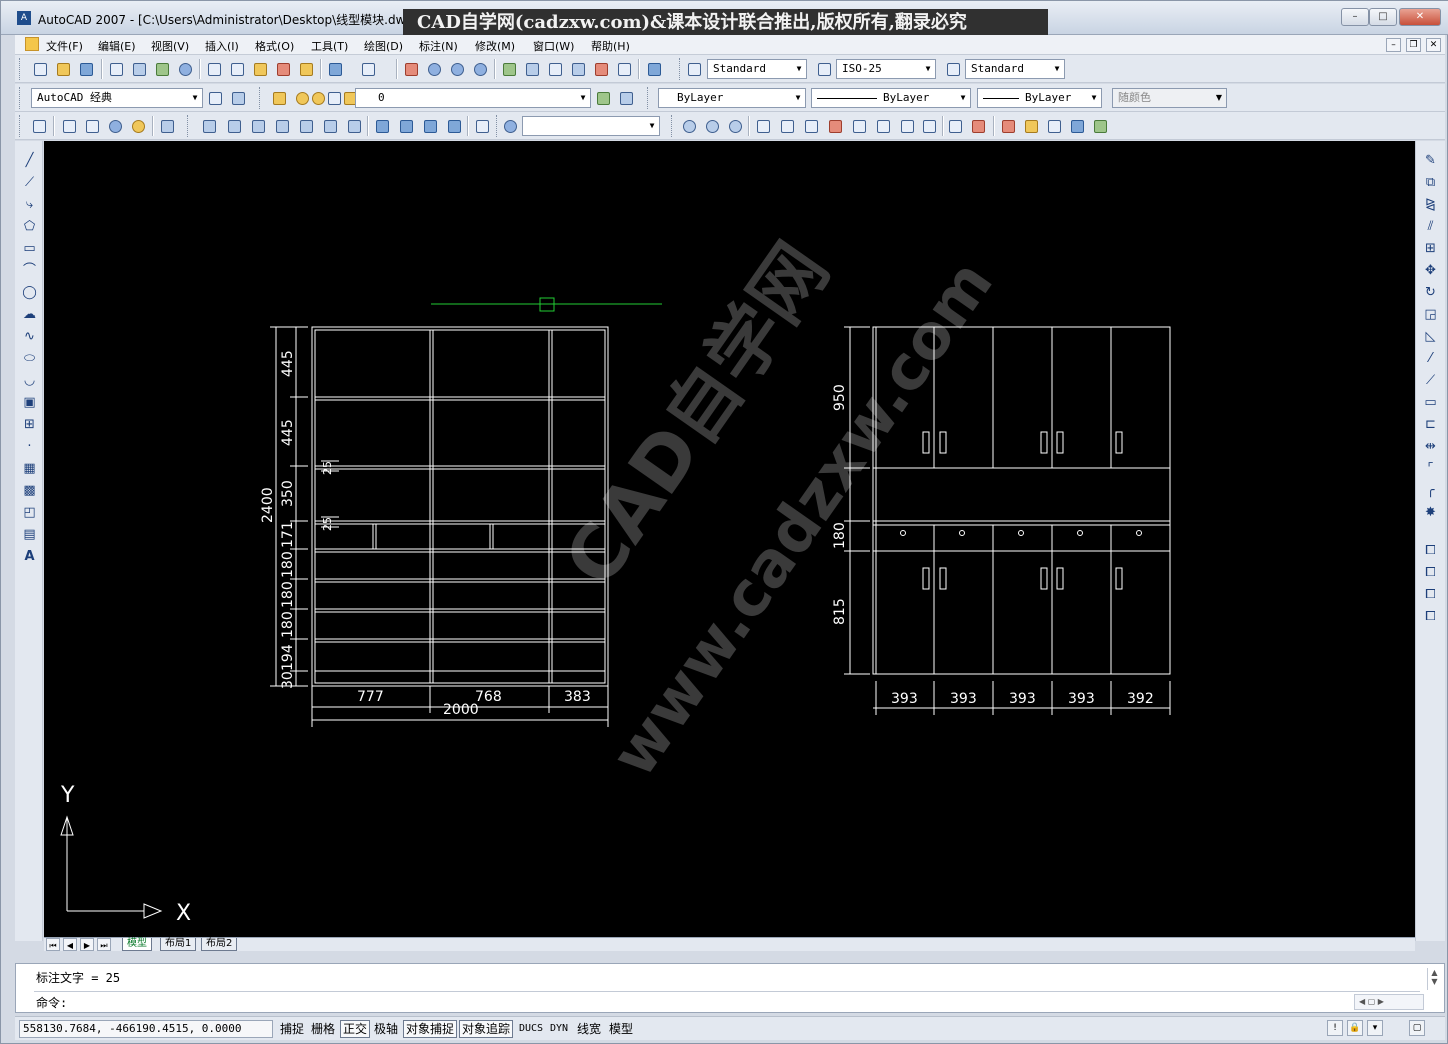 The image size is (1448, 1044). I want to click on status-menu-icon: ▾, so click(1375, 1028).